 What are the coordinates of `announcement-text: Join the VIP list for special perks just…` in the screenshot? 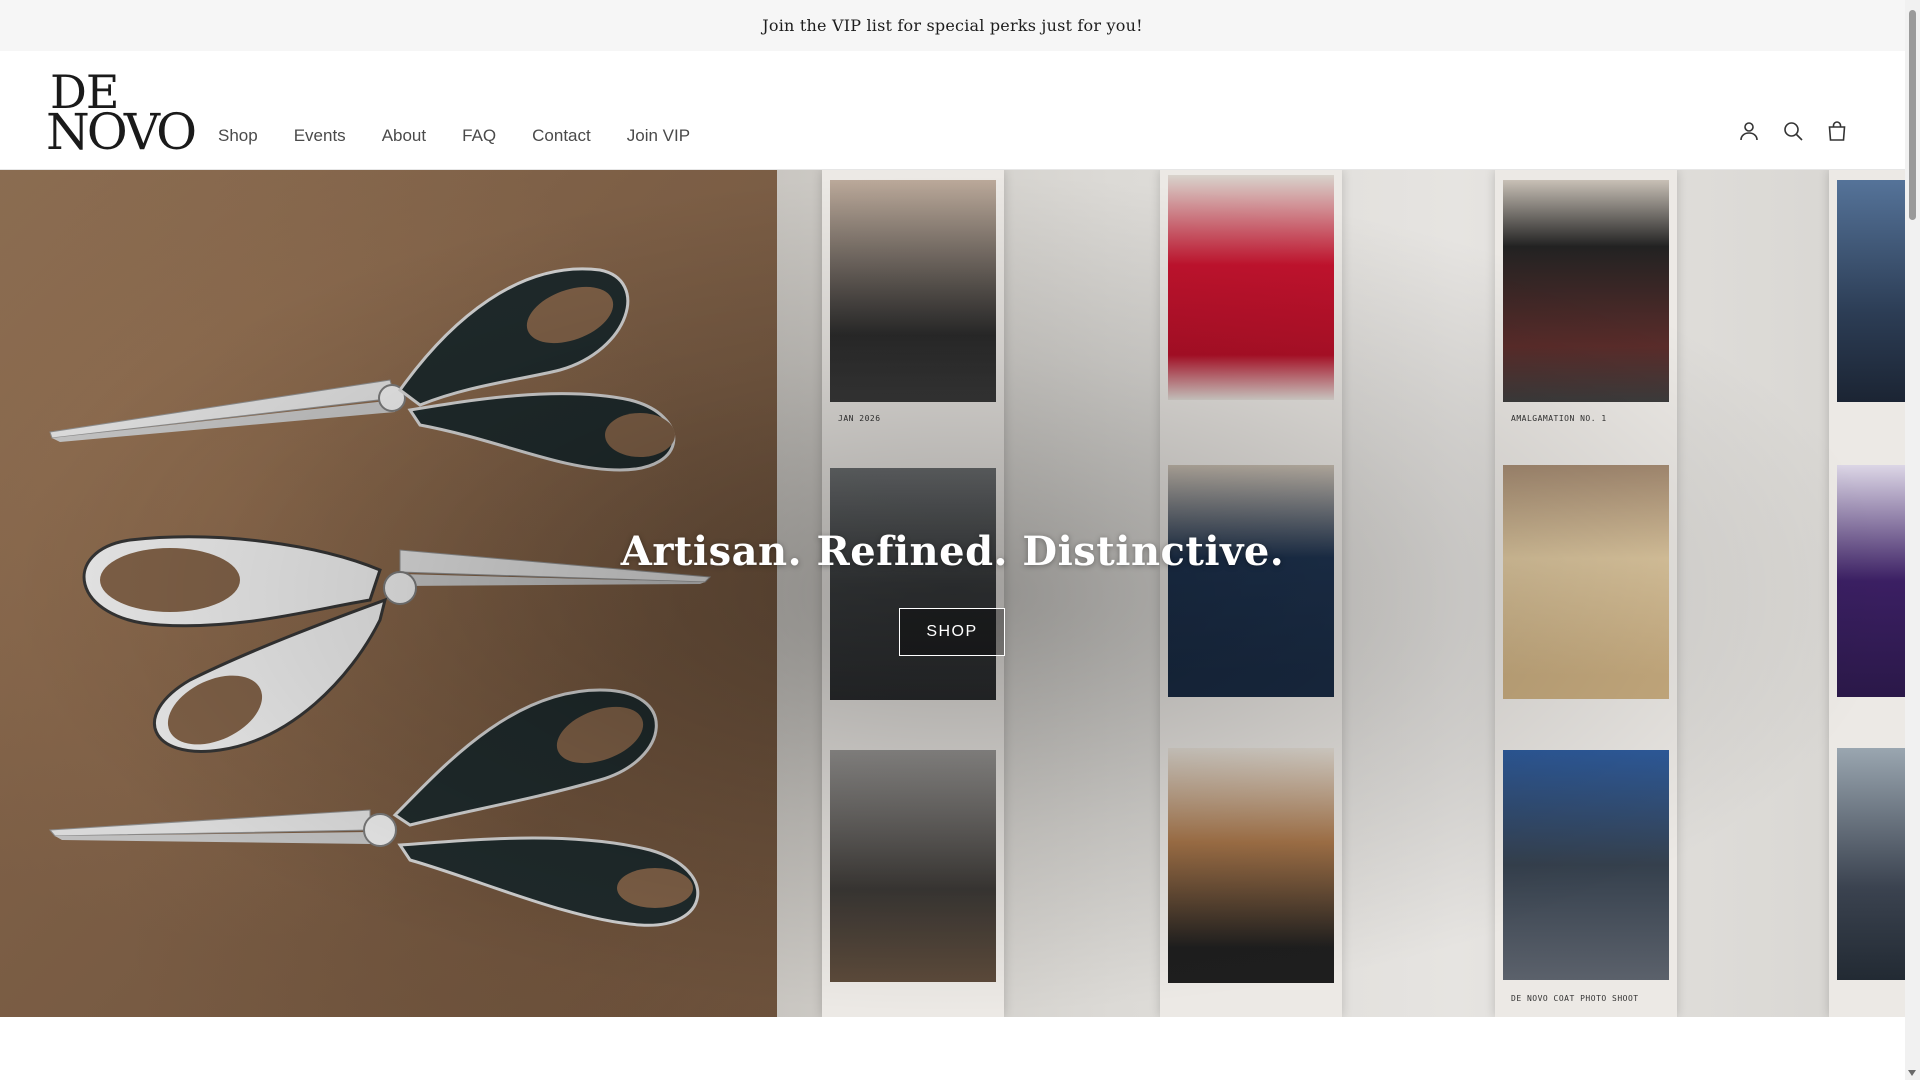 It's located at (952, 25).